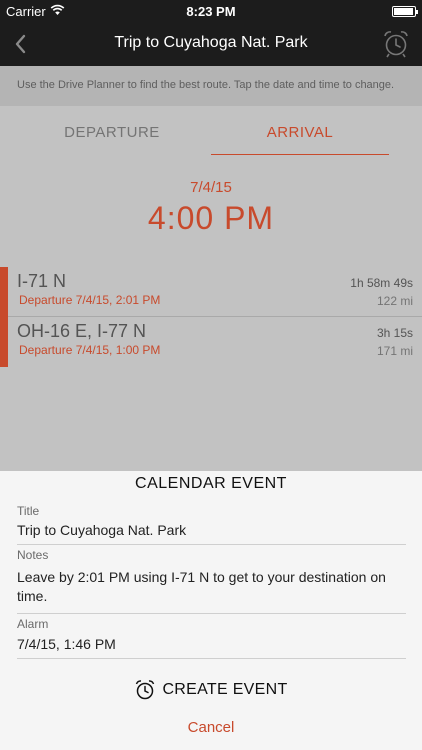  I want to click on notes-label: Notes, so click(33, 555).